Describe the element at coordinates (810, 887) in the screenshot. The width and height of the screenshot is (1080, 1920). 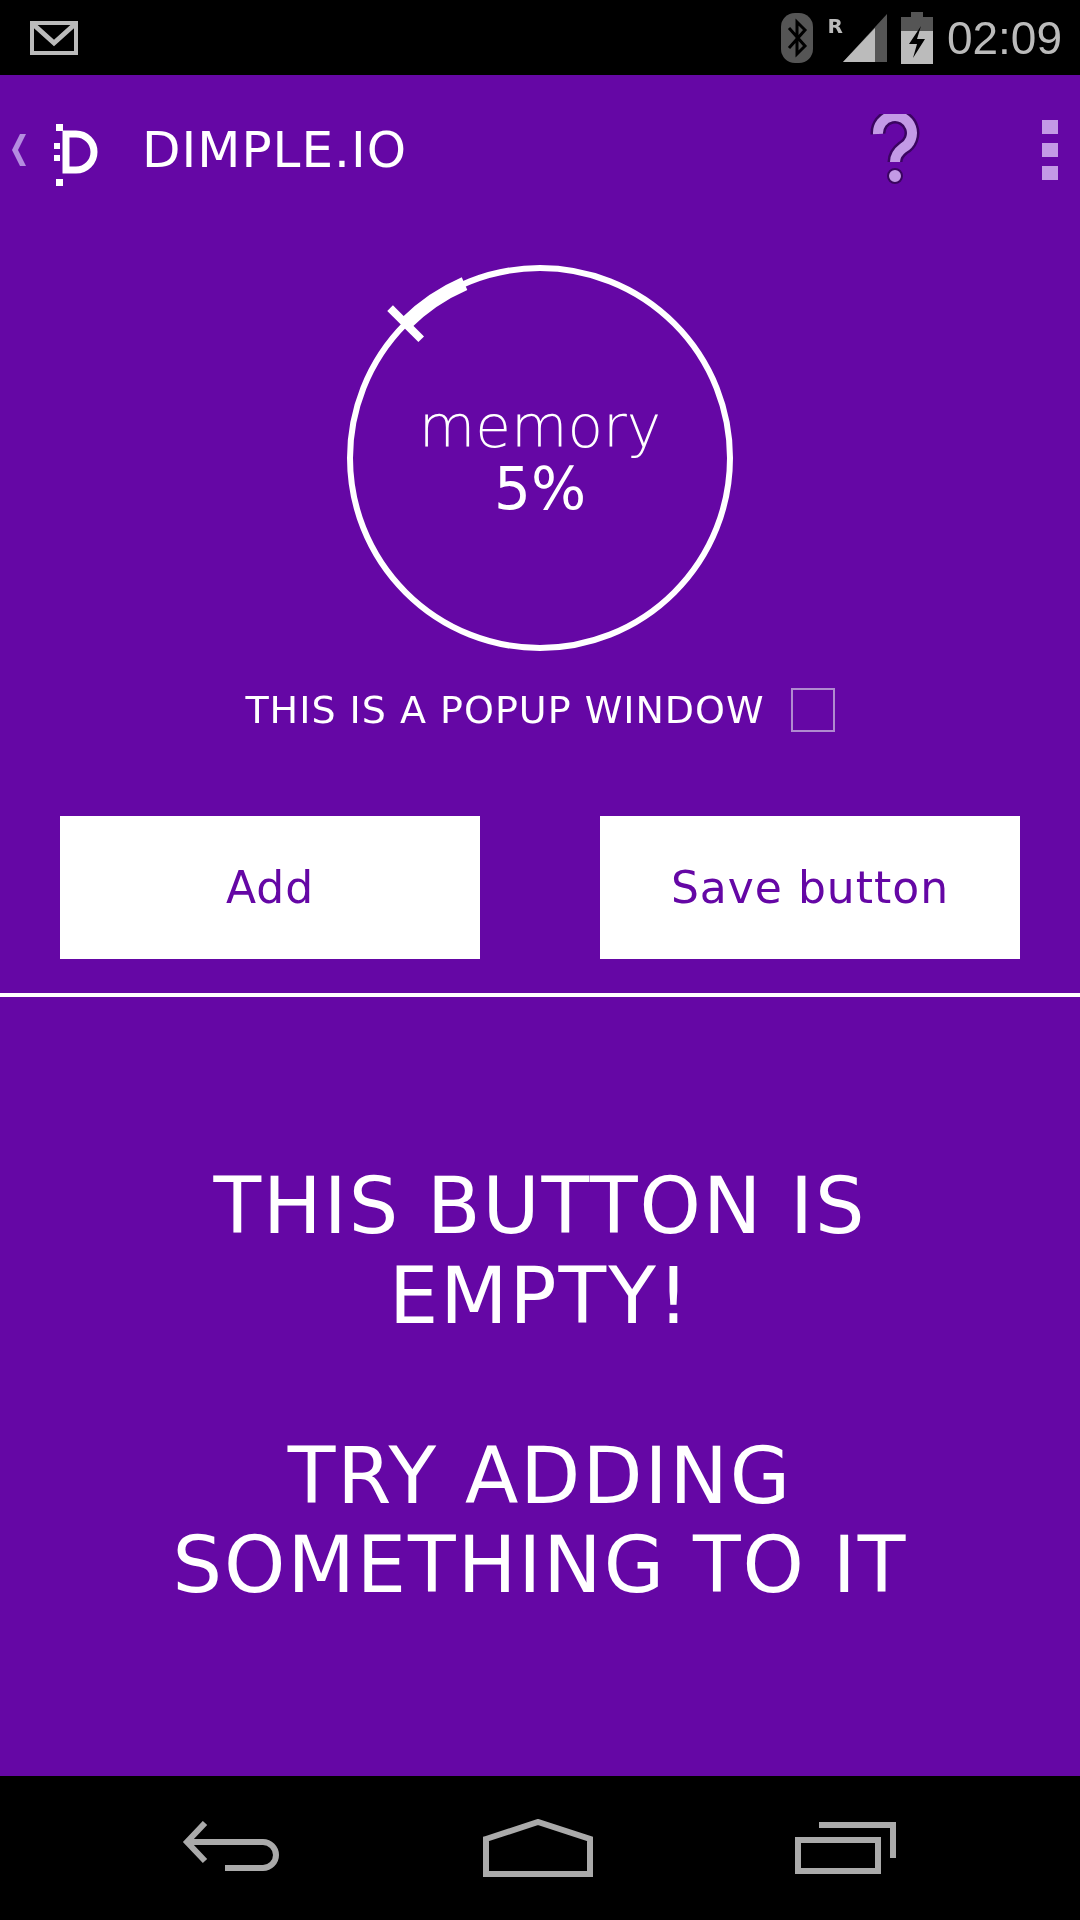
I see `save-button: Save button` at that location.